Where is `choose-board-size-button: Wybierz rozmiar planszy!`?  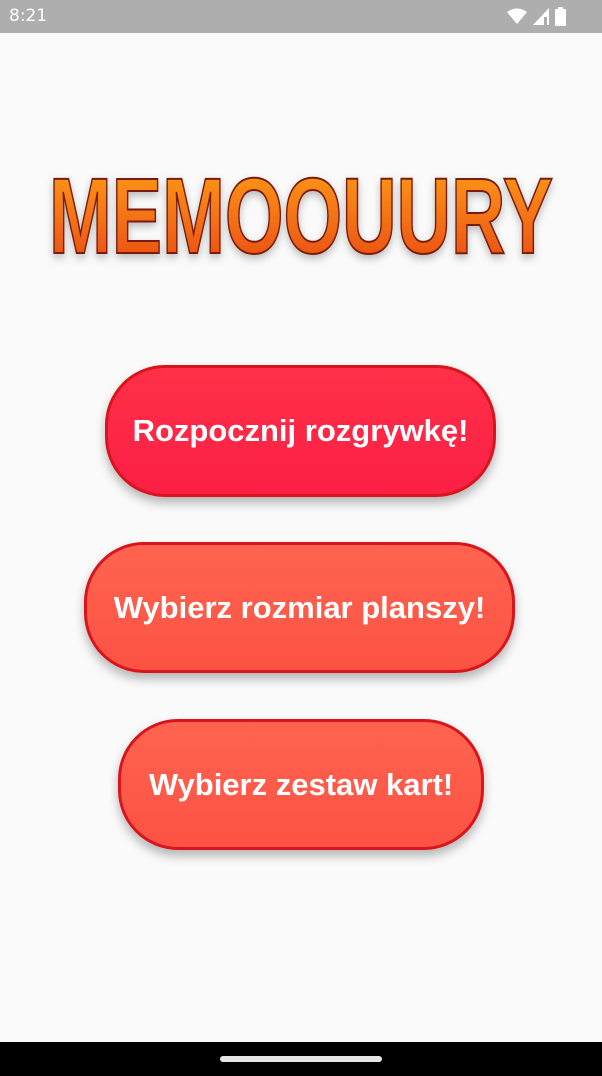 choose-board-size-button: Wybierz rozmiar planszy! is located at coordinates (299, 607).